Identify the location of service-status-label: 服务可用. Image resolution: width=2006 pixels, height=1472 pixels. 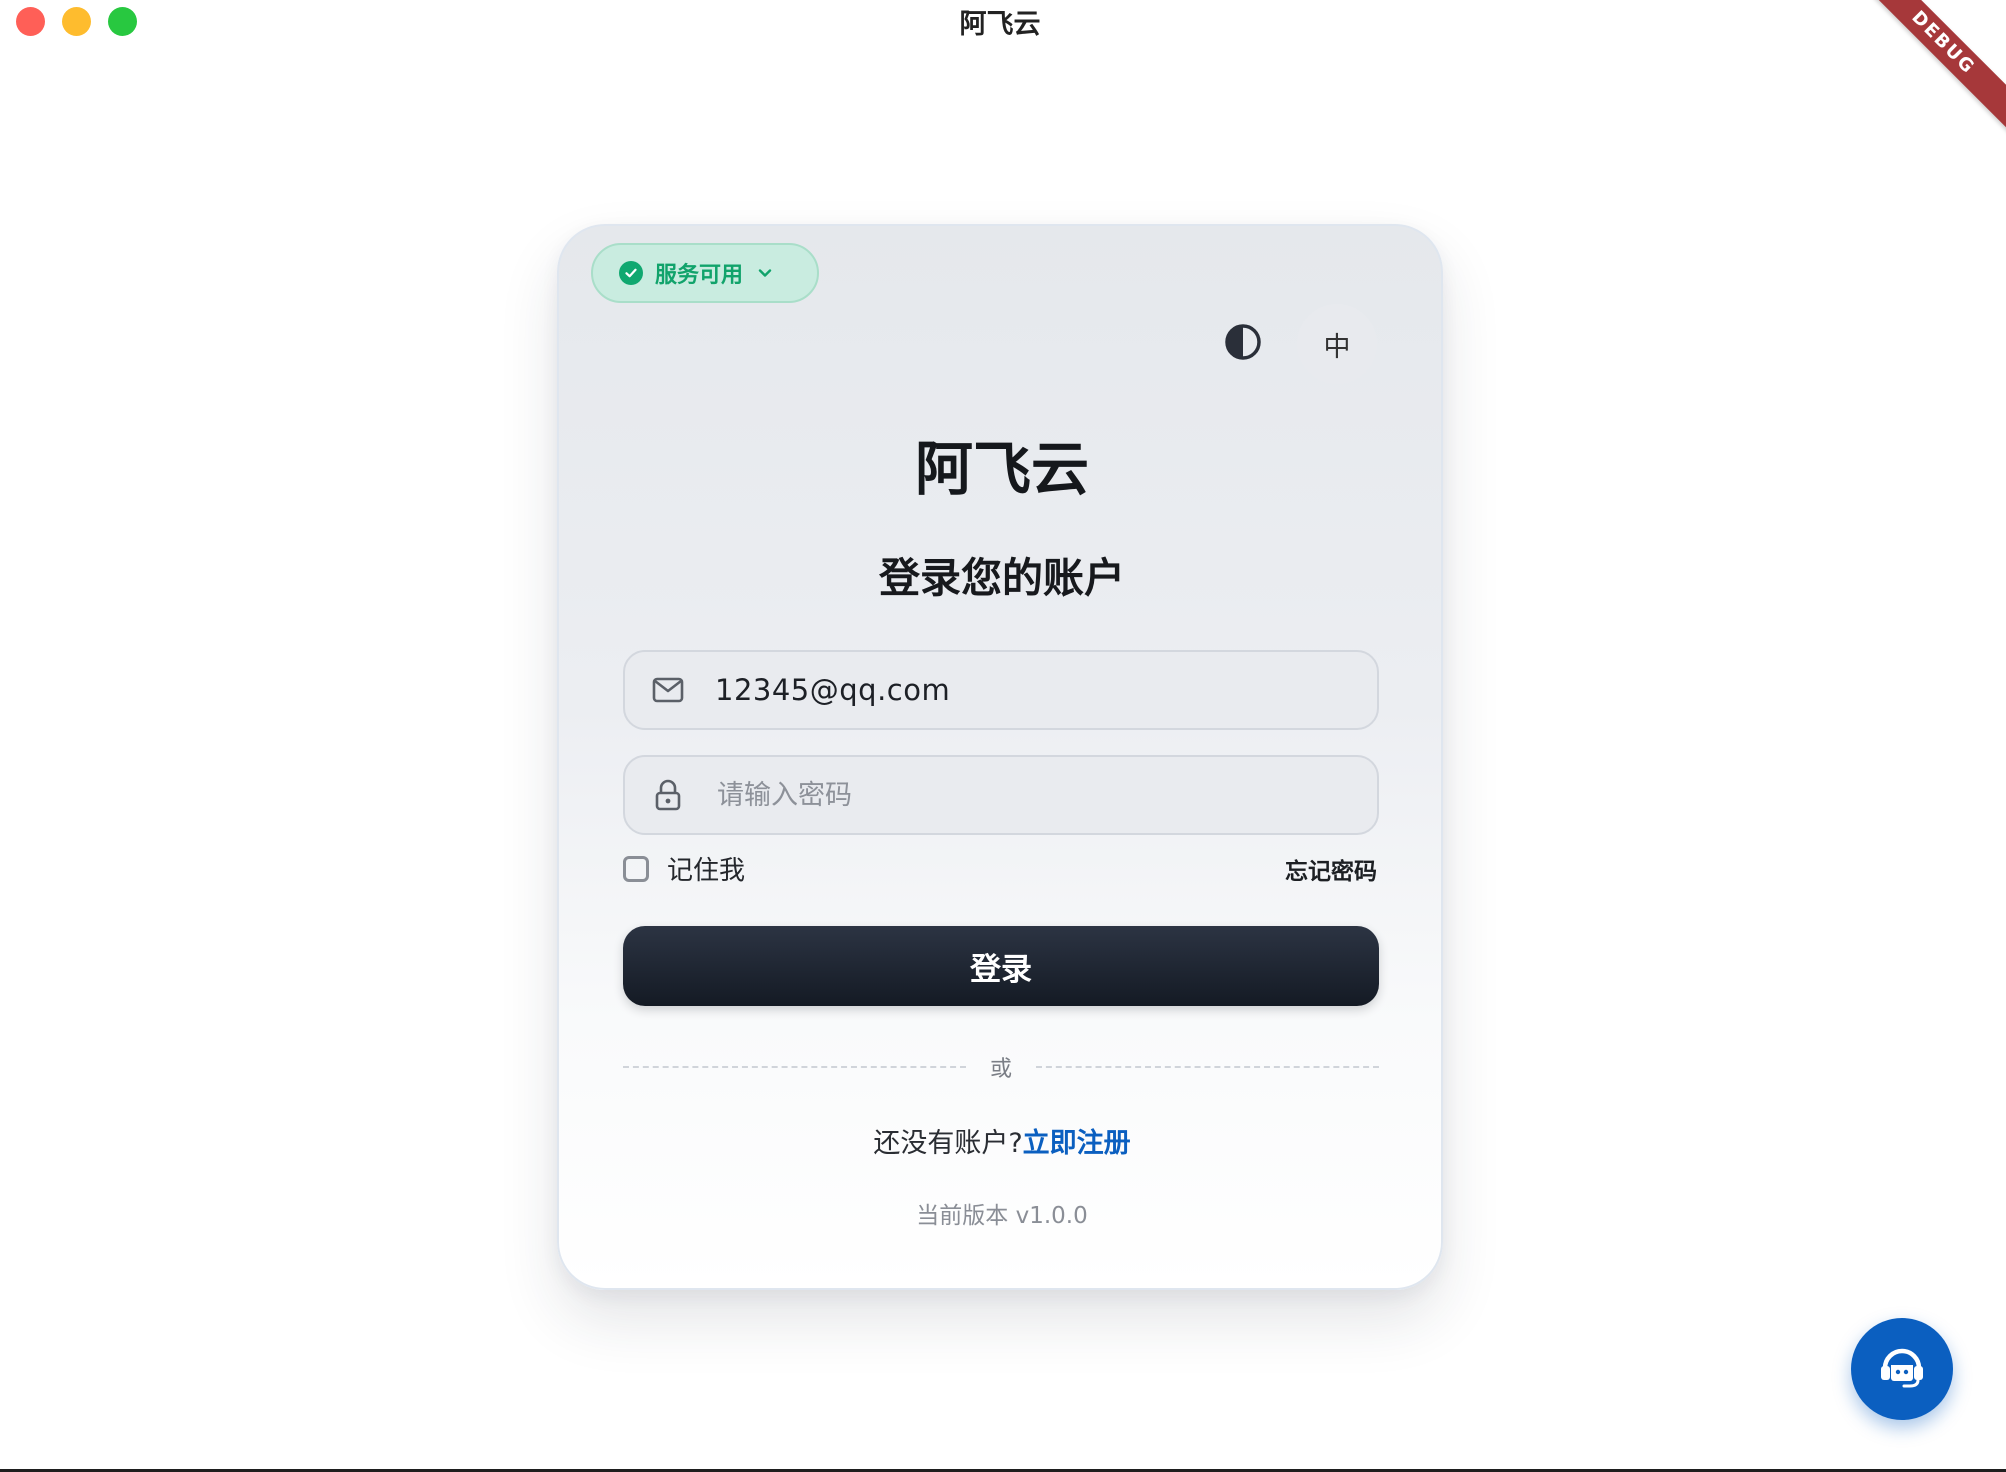
(699, 275).